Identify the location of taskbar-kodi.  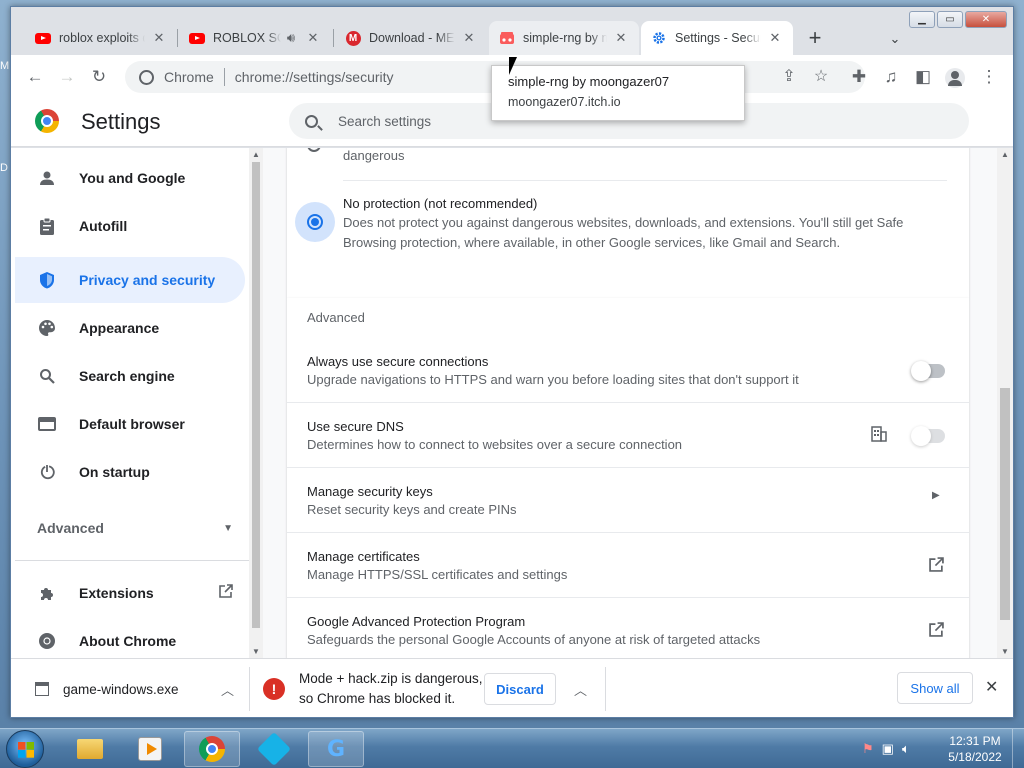
(274, 749).